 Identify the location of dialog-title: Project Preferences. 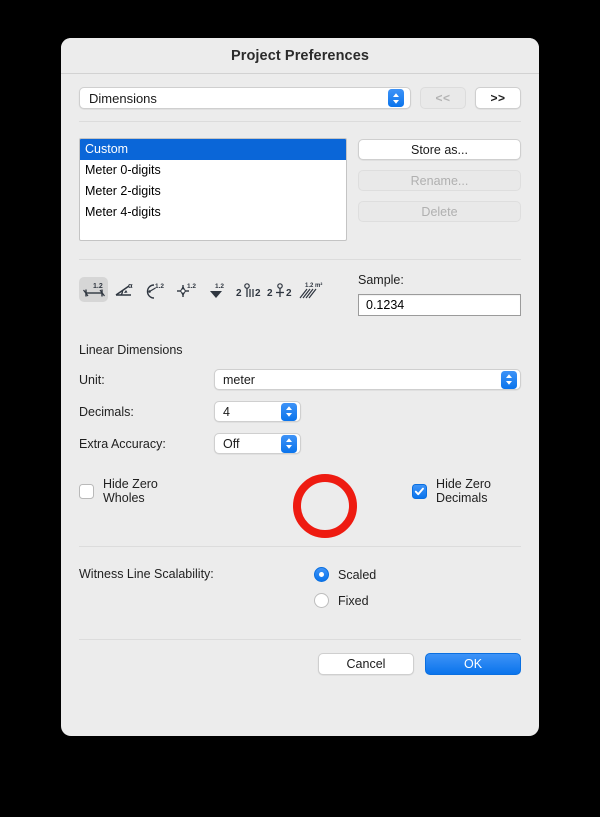
(300, 55).